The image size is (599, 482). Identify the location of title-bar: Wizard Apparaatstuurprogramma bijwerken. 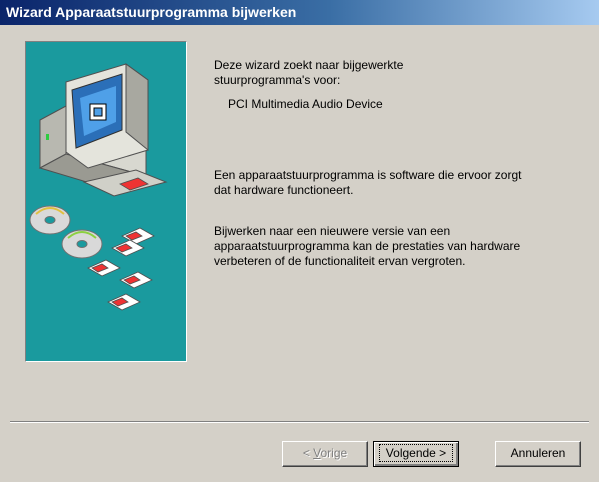
(299, 12).